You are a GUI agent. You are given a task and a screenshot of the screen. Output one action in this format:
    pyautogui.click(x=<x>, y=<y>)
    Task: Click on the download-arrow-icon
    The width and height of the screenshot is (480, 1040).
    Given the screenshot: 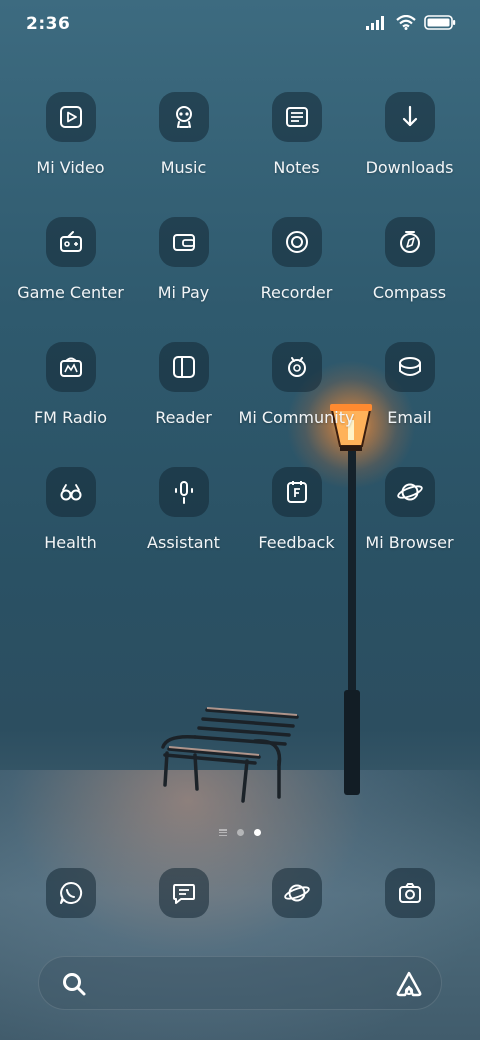 What is the action you would take?
    pyautogui.click(x=409, y=116)
    